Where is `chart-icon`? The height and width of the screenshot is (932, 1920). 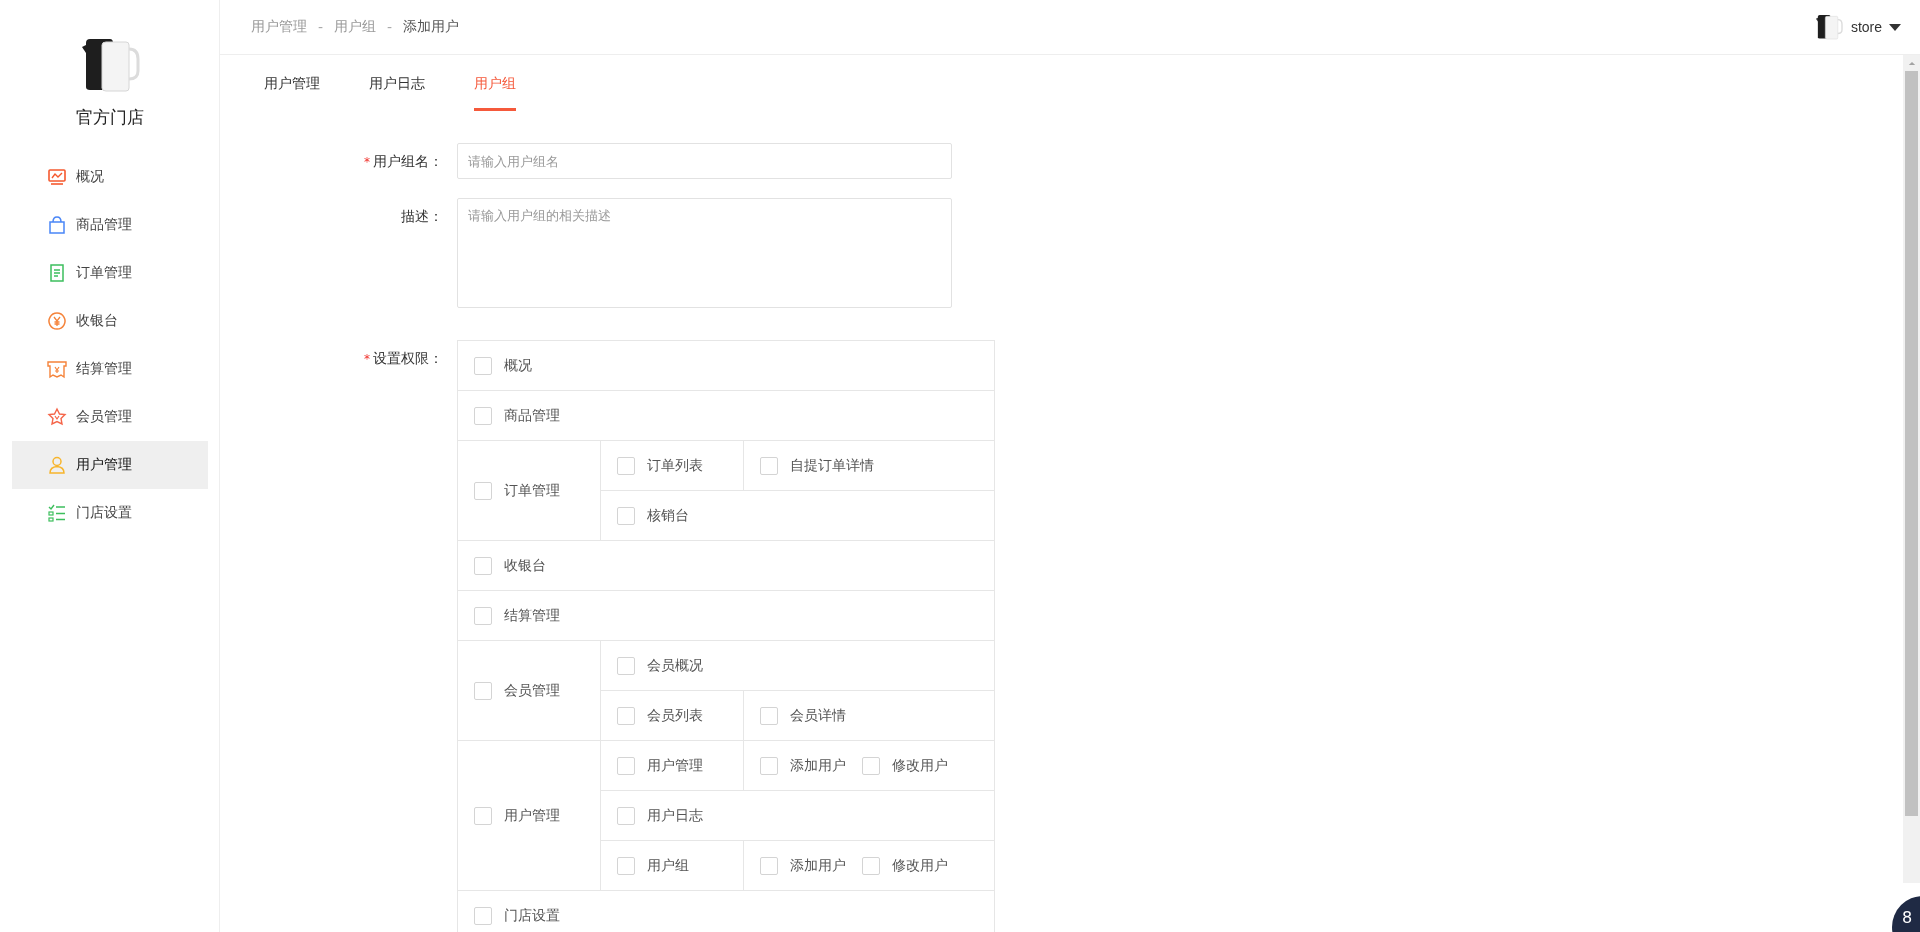 chart-icon is located at coordinates (56, 177).